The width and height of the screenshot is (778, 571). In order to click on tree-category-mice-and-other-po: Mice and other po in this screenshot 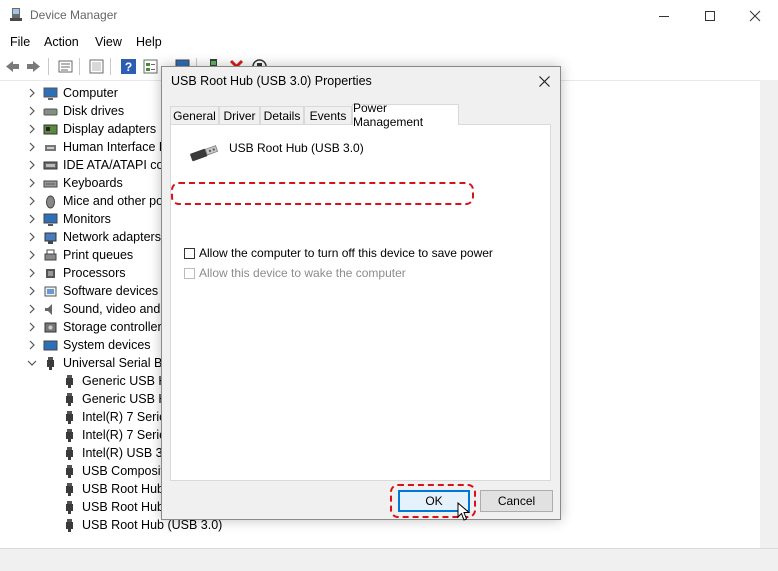, I will do `click(95, 201)`.